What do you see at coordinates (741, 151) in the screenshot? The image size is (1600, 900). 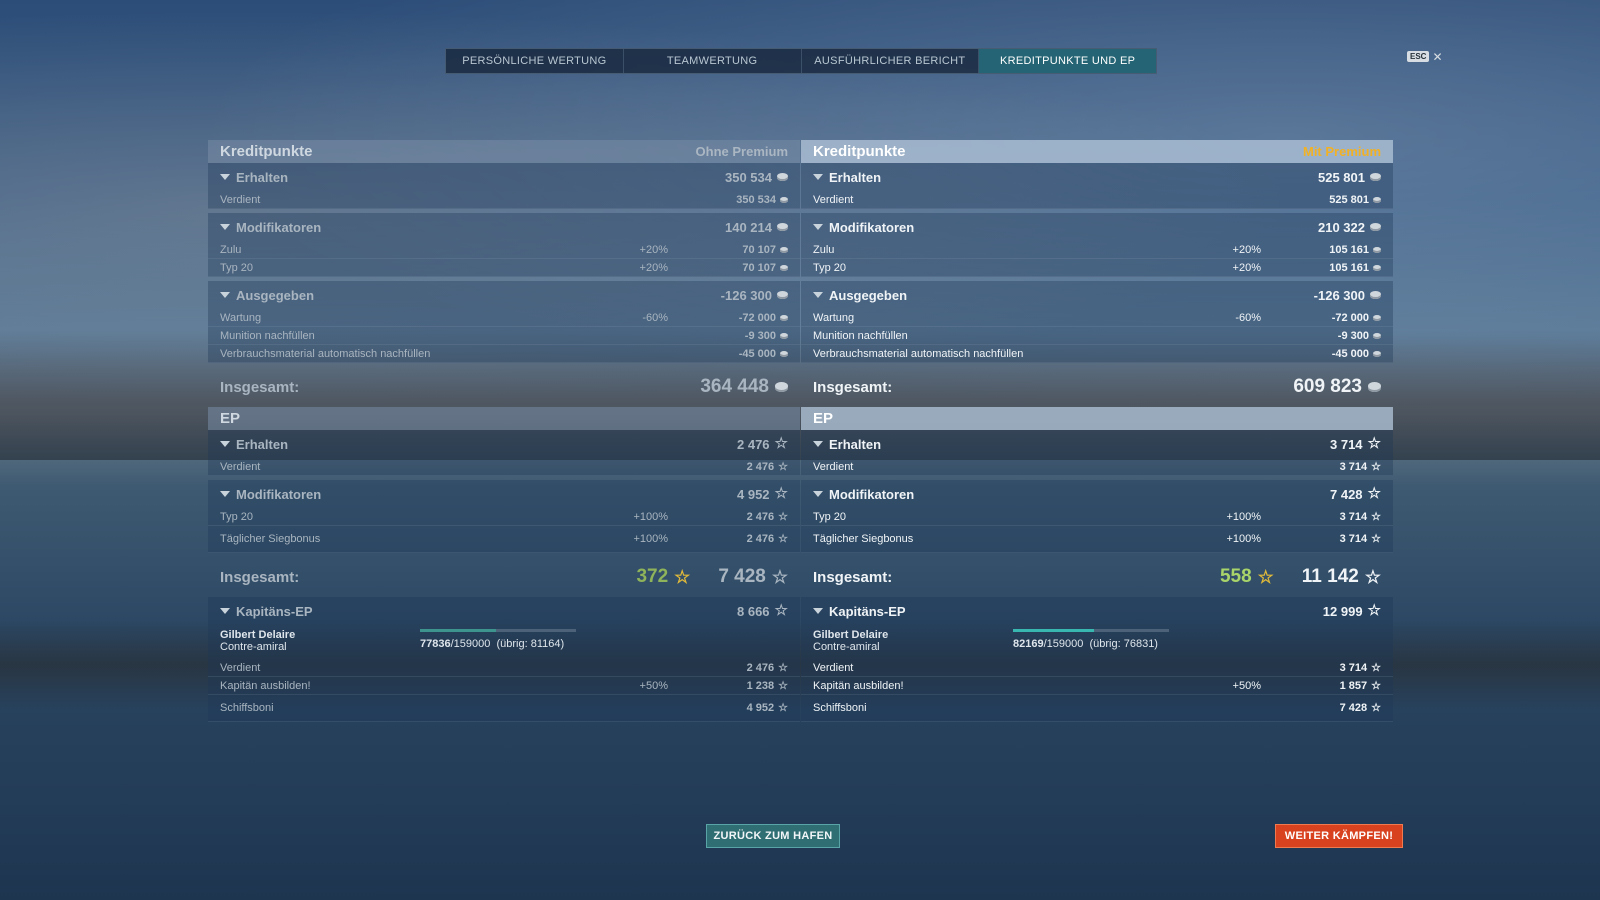 I see `variant-label: Ohne Premium` at bounding box center [741, 151].